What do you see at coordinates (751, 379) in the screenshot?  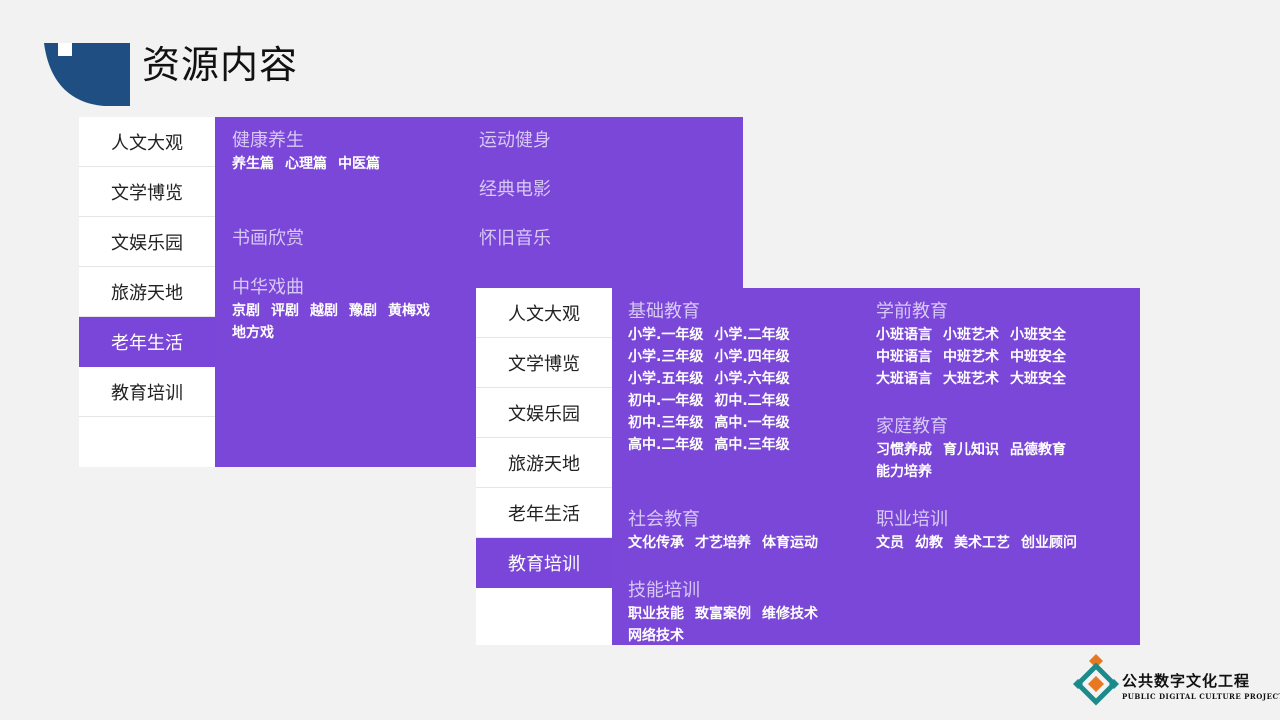 I see `link-grade: 小学.六年级` at bounding box center [751, 379].